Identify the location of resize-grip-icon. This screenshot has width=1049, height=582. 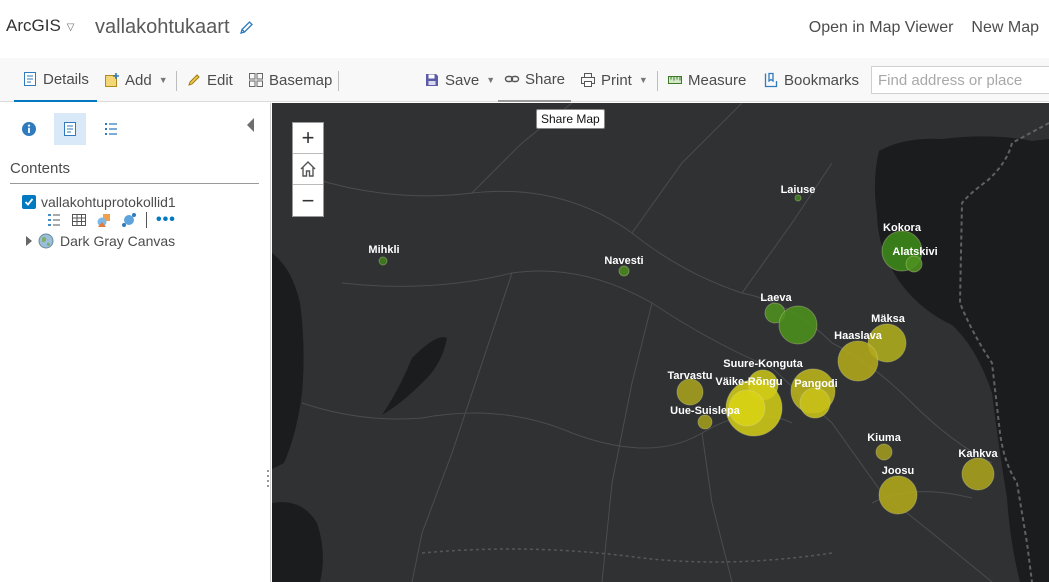
(268, 478).